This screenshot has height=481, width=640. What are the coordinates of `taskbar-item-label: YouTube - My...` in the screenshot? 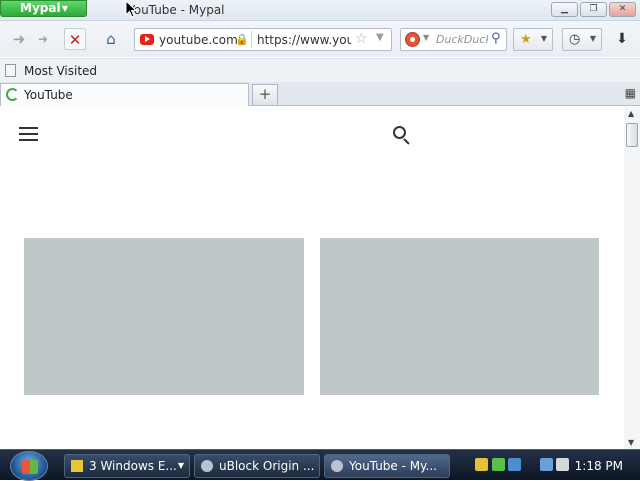 It's located at (393, 466).